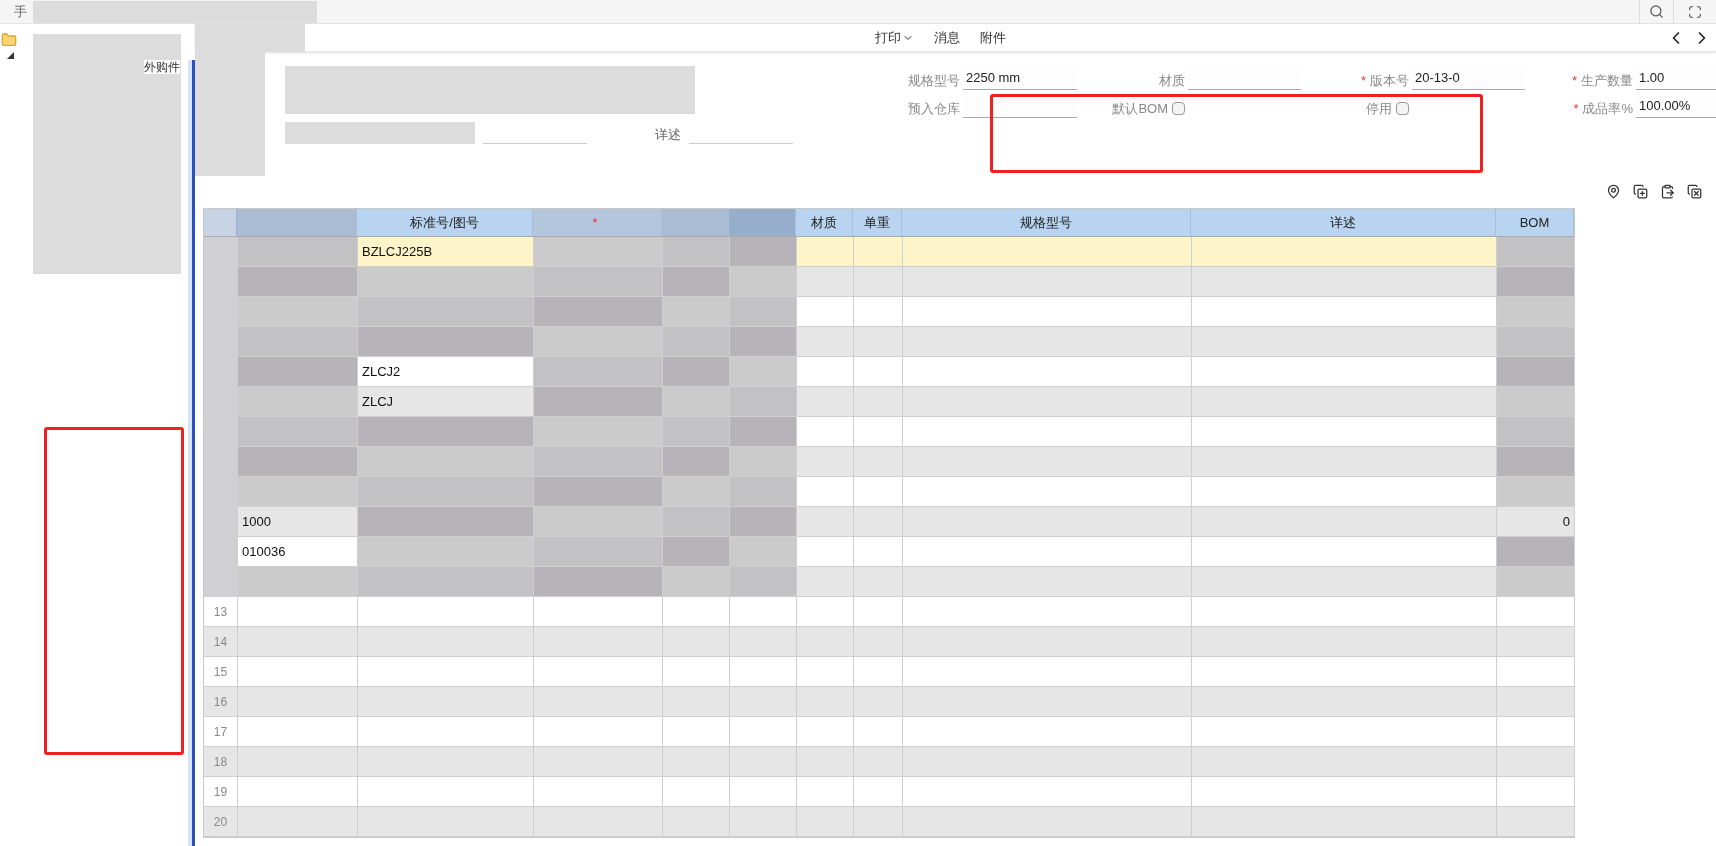 The image size is (1716, 846). What do you see at coordinates (221, 701) in the screenshot?
I see `row-number: 16` at bounding box center [221, 701].